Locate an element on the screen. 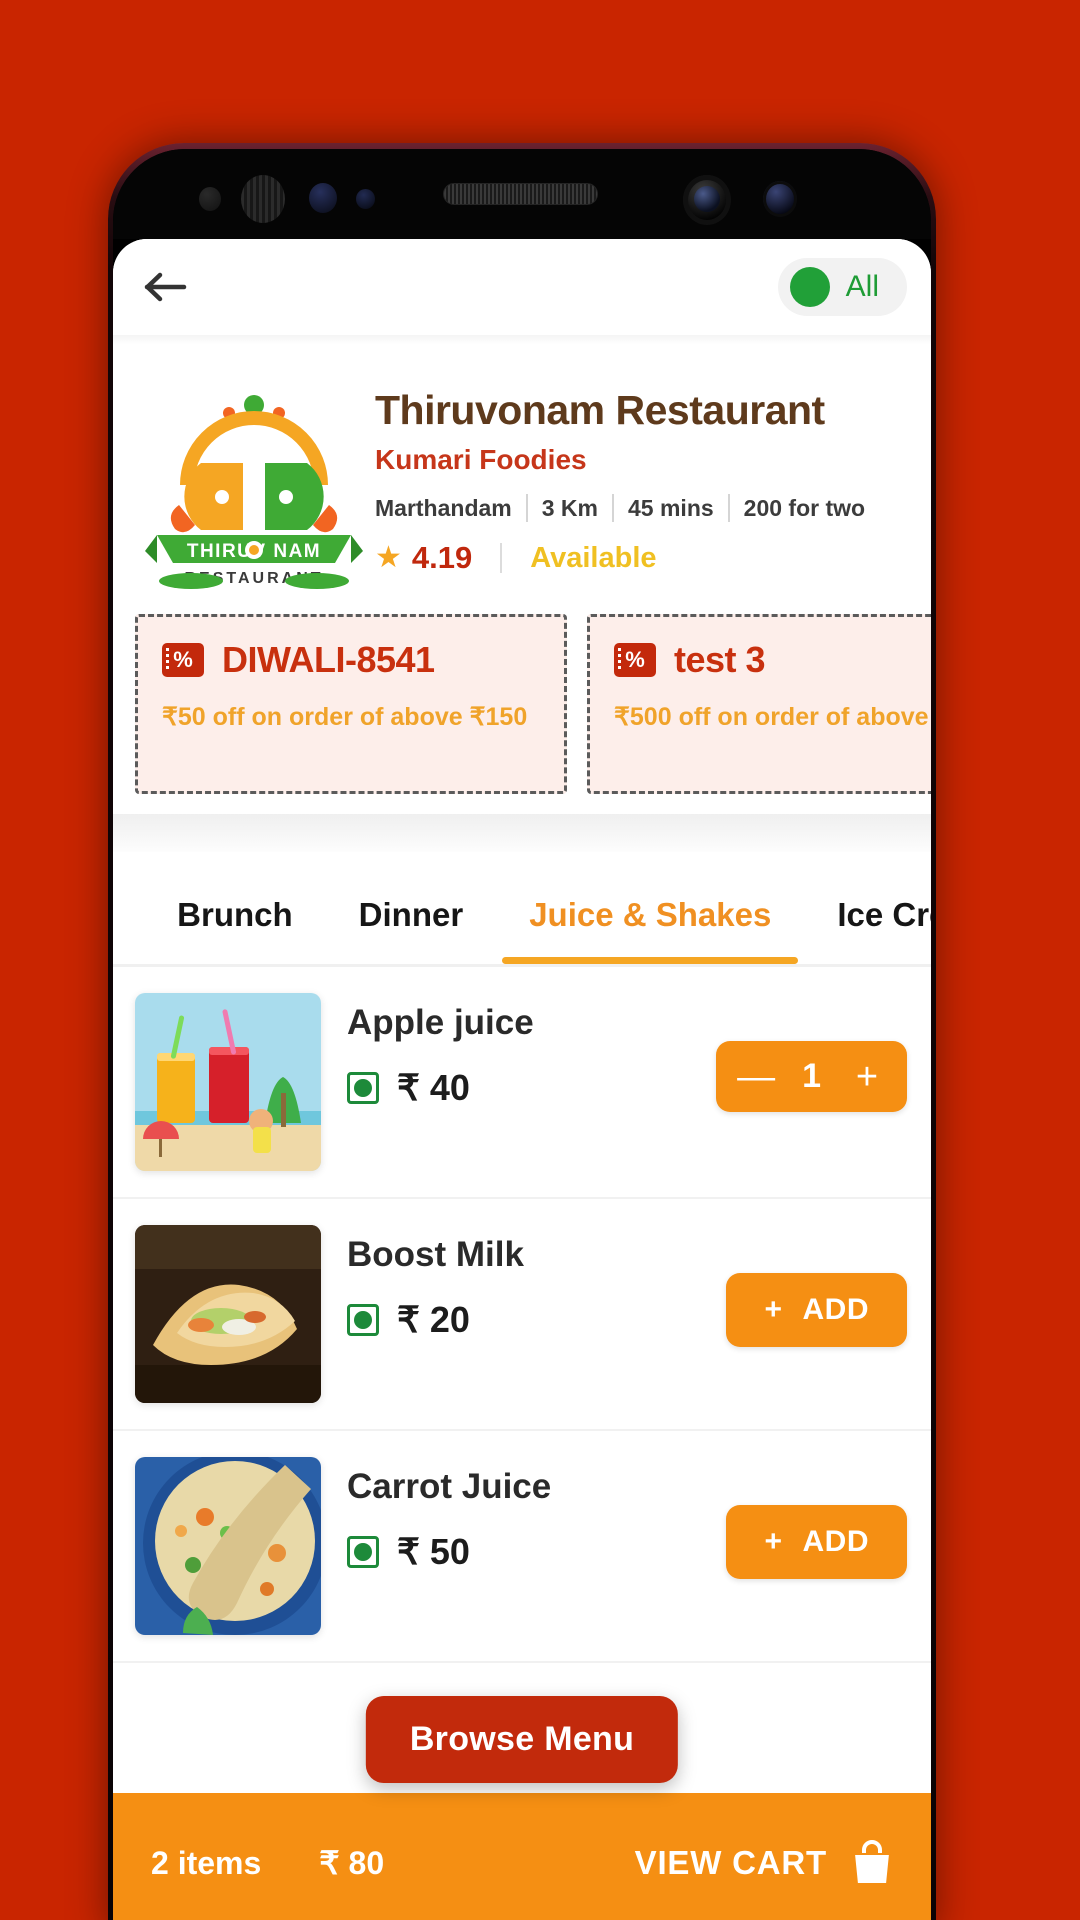 This screenshot has height=1920, width=1080. menu-item-row: Boost Milk ₹ 20 + ADD is located at coordinates (522, 1315).